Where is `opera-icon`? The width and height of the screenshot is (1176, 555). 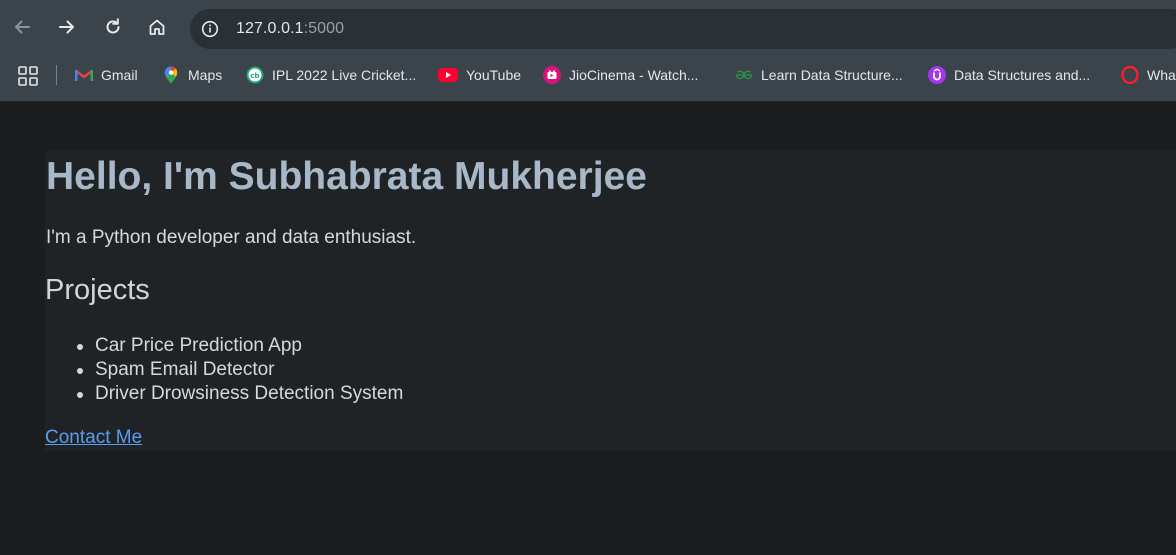
opera-icon is located at coordinates (1130, 75).